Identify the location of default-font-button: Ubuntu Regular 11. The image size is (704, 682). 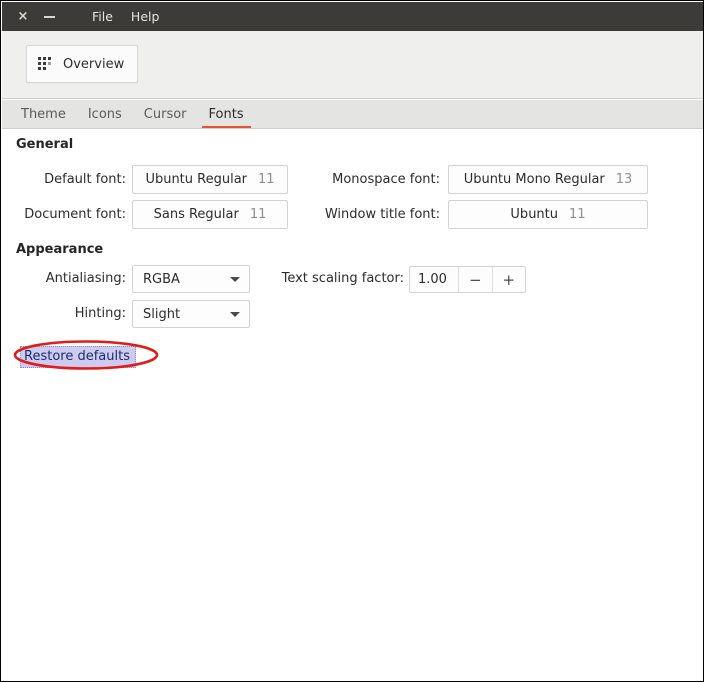
(210, 179).